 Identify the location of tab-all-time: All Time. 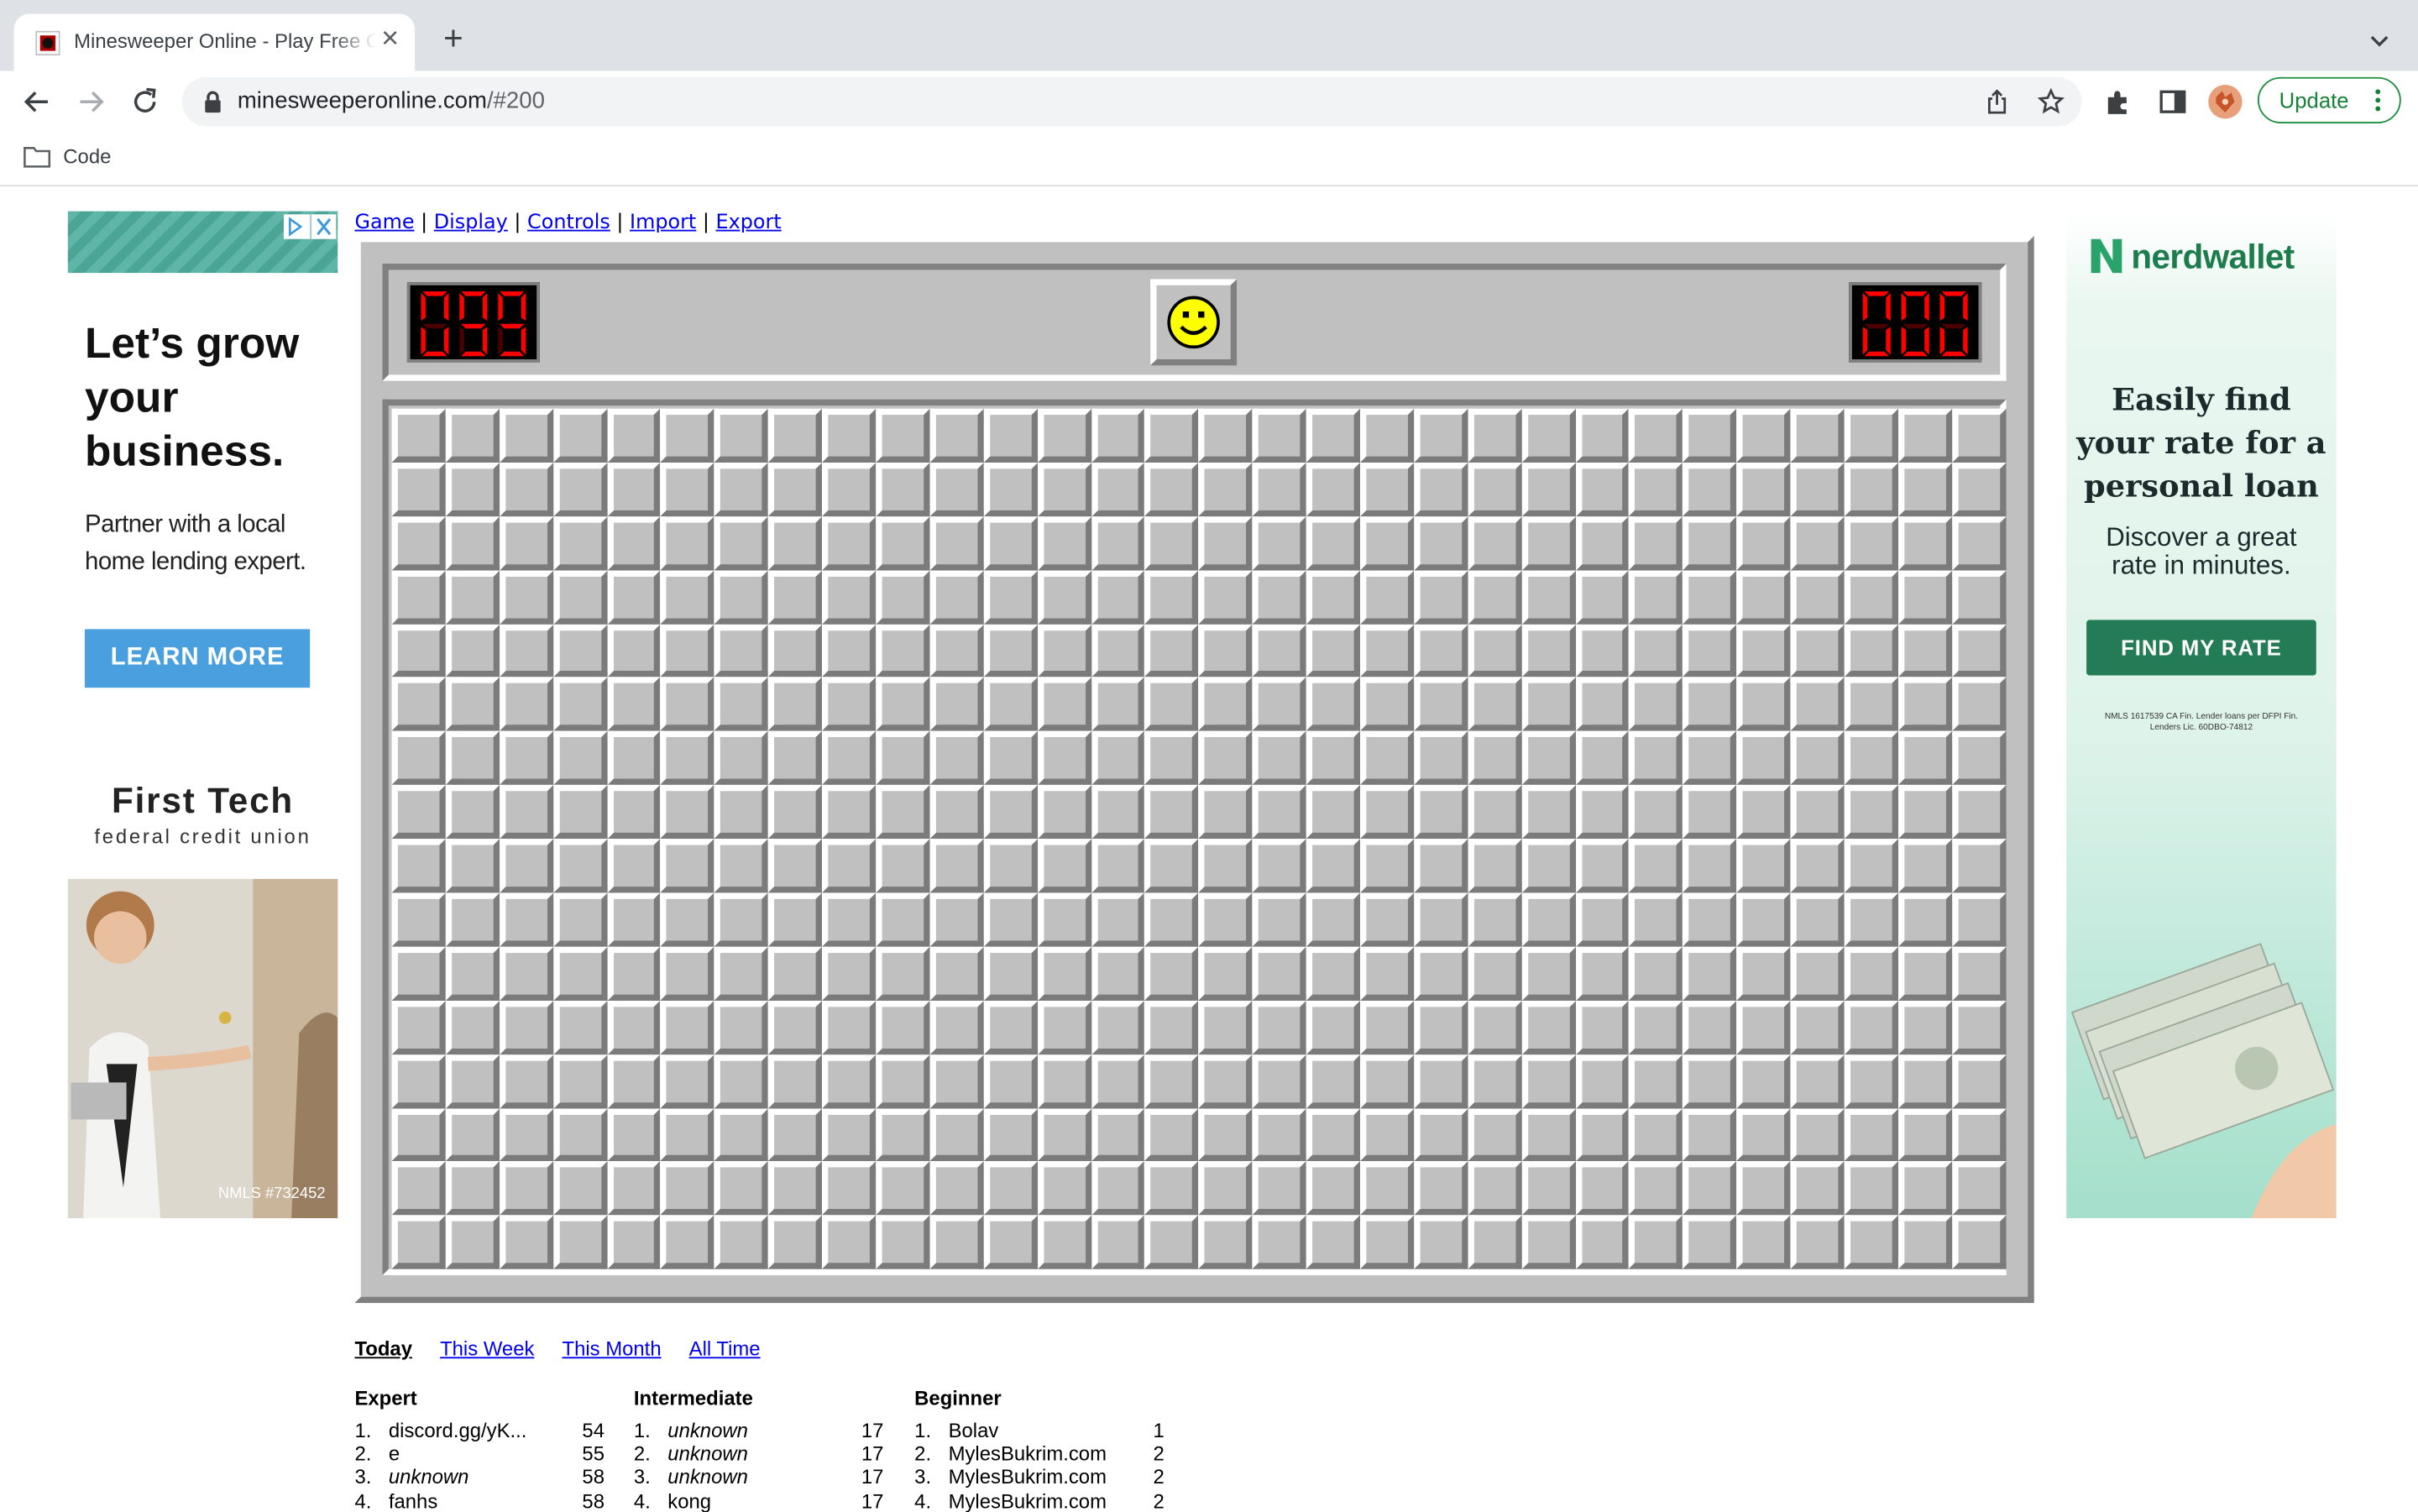
(725, 1348).